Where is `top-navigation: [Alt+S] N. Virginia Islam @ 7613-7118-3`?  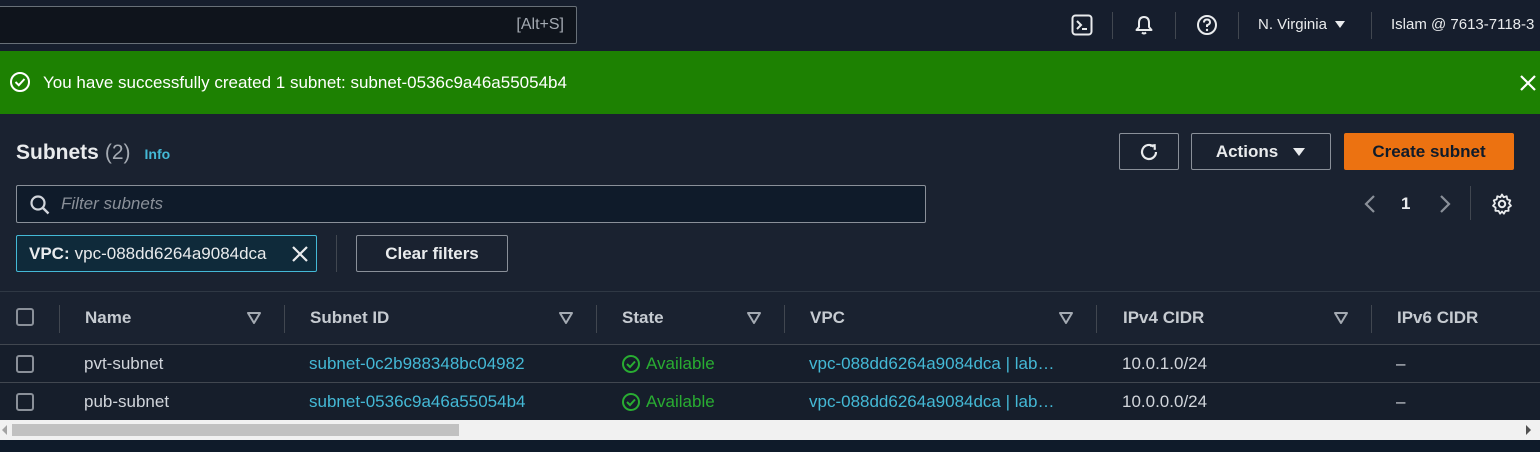
top-navigation: [Alt+S] N. Virginia Islam @ 7613-7118-3 is located at coordinates (770, 25).